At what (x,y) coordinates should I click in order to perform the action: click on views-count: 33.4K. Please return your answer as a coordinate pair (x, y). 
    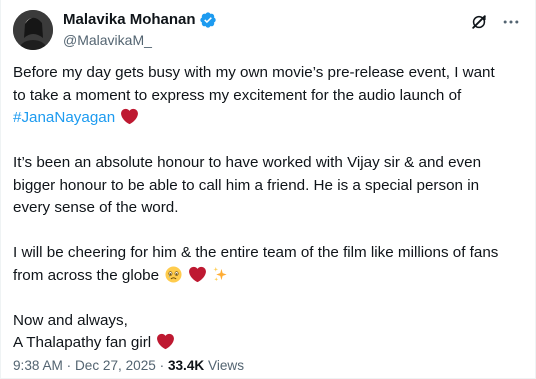
    Looking at the image, I should click on (186, 365).